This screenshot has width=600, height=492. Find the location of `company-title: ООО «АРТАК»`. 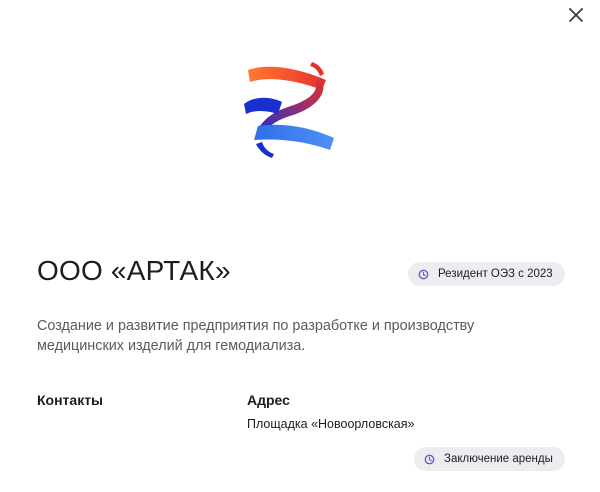

company-title: ООО «АРТАК» is located at coordinates (134, 270).